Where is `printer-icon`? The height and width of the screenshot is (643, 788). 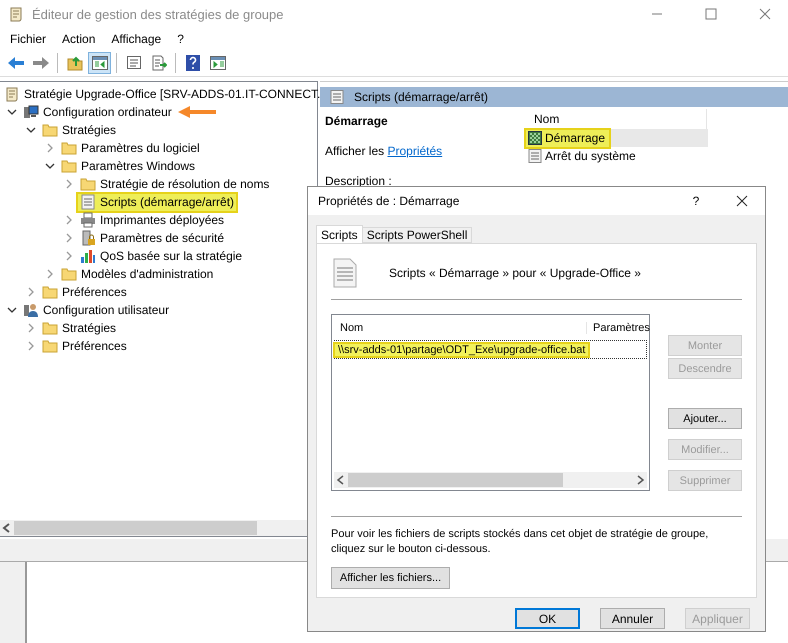 printer-icon is located at coordinates (88, 220).